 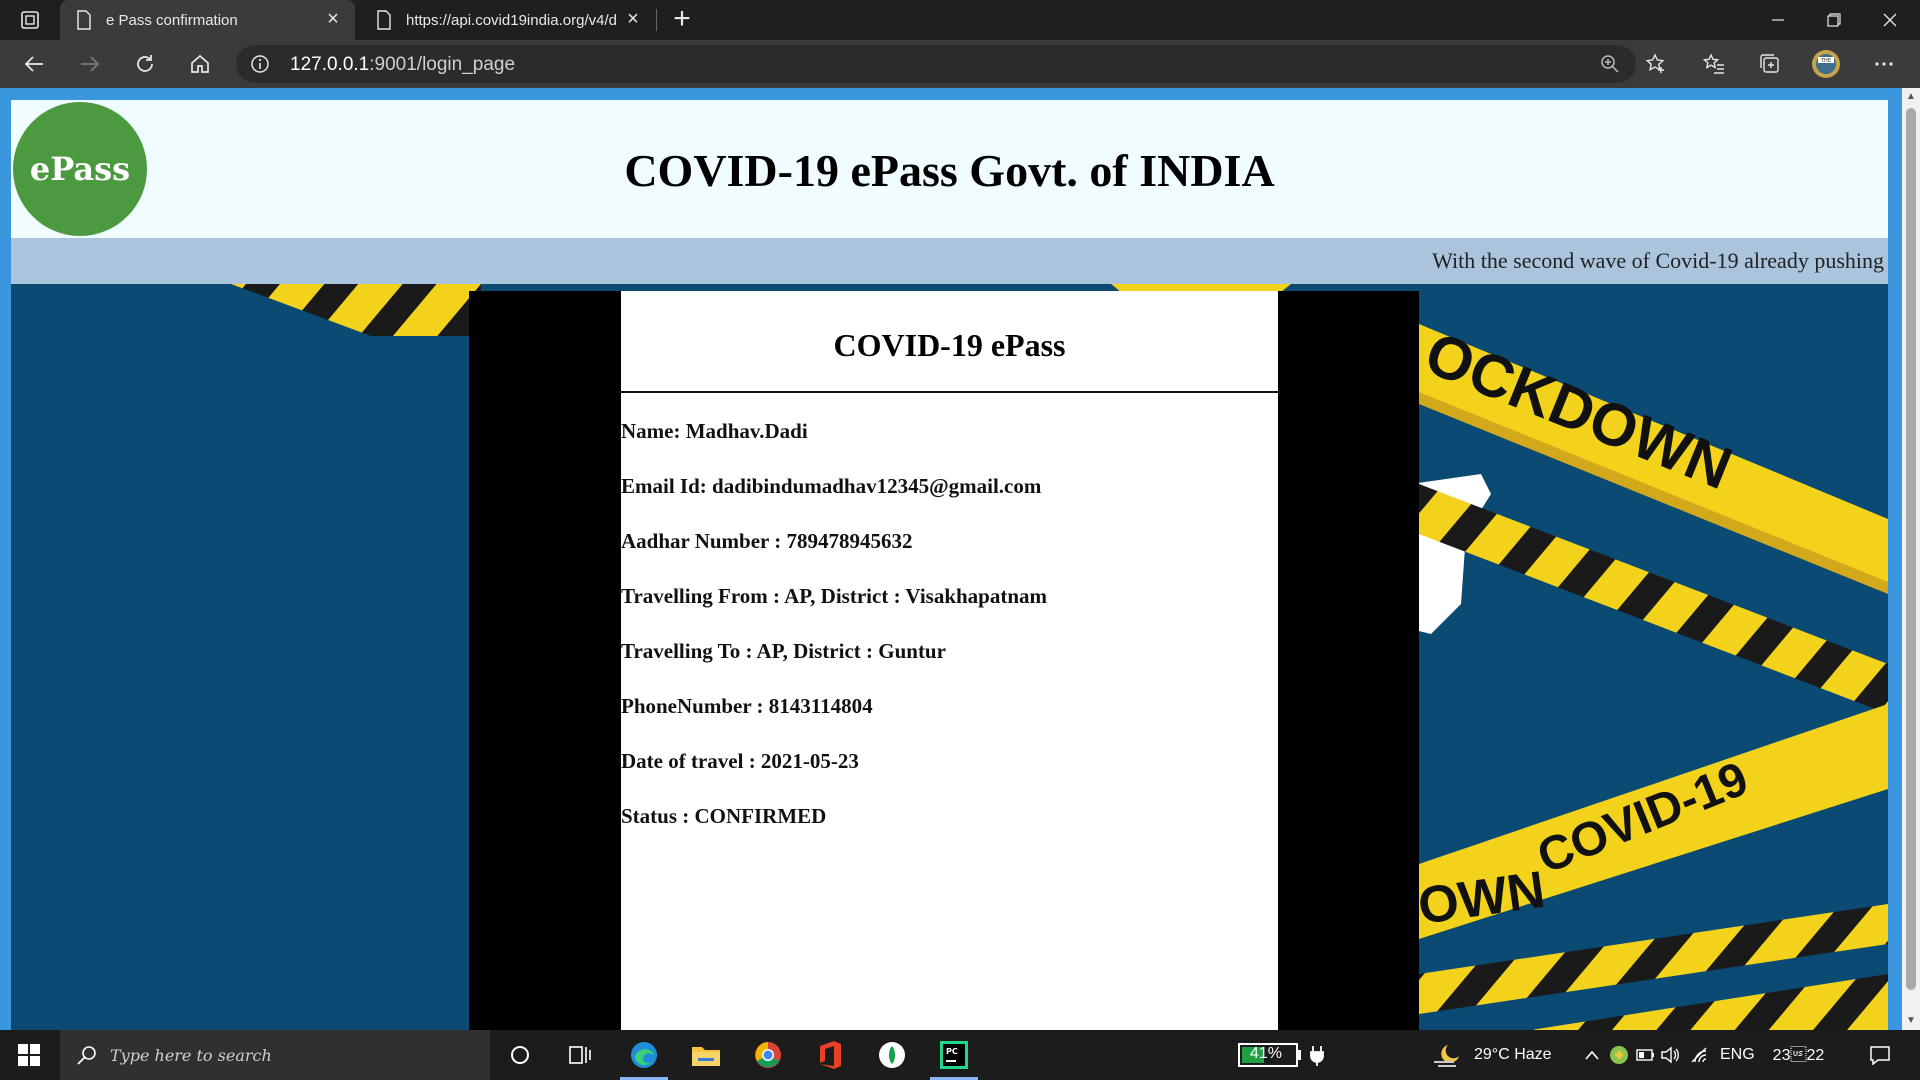 I want to click on battery-meter: 41%, so click(x=1281, y=1055).